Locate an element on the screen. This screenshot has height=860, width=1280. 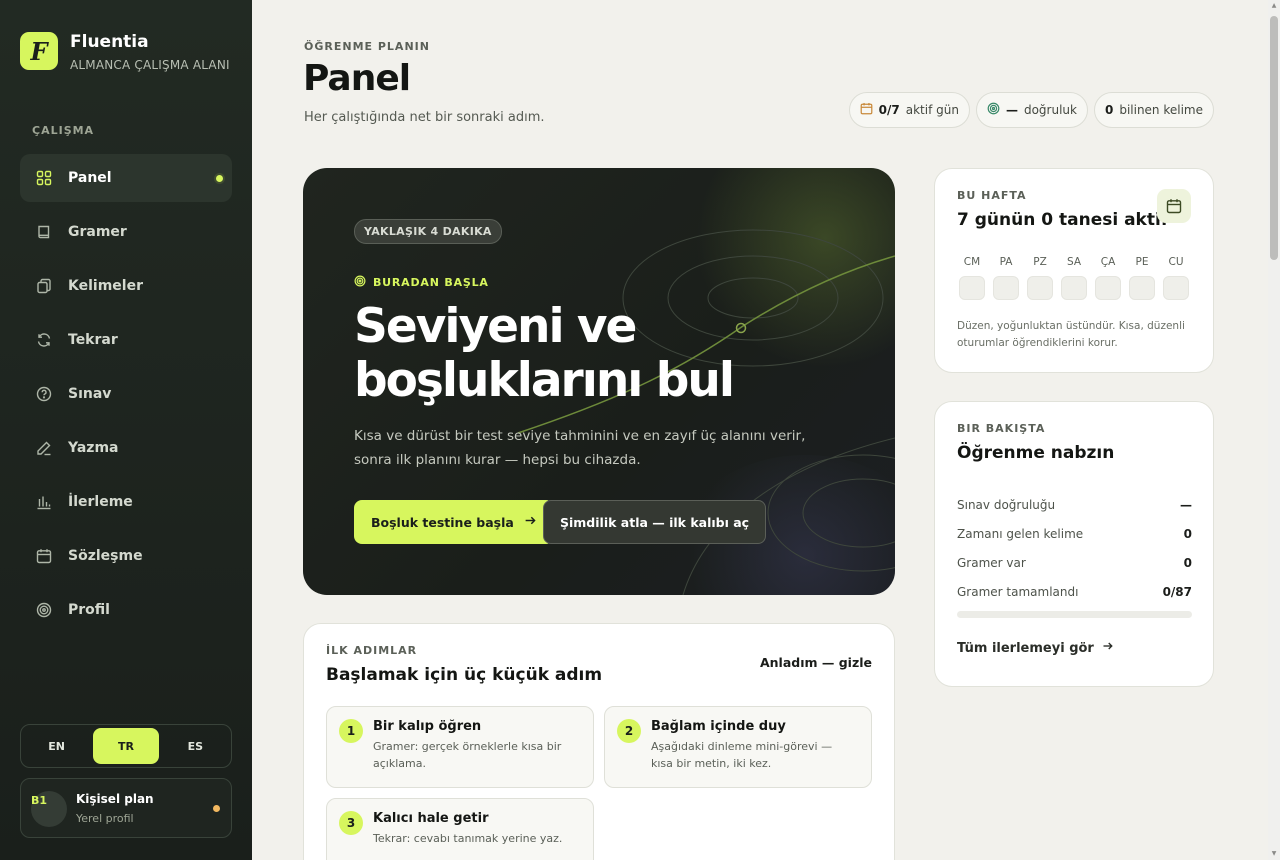
hero-title-line: Seviyeni ve is located at coordinates (495, 326).